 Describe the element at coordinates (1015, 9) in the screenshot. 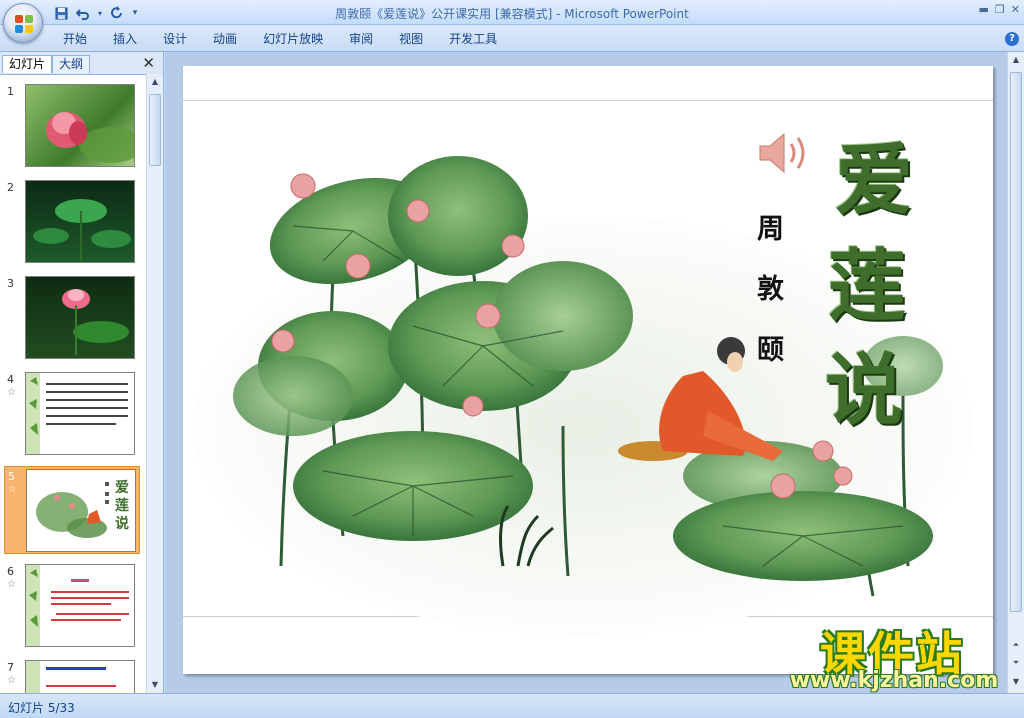

I see `close-icon: ✕` at that location.